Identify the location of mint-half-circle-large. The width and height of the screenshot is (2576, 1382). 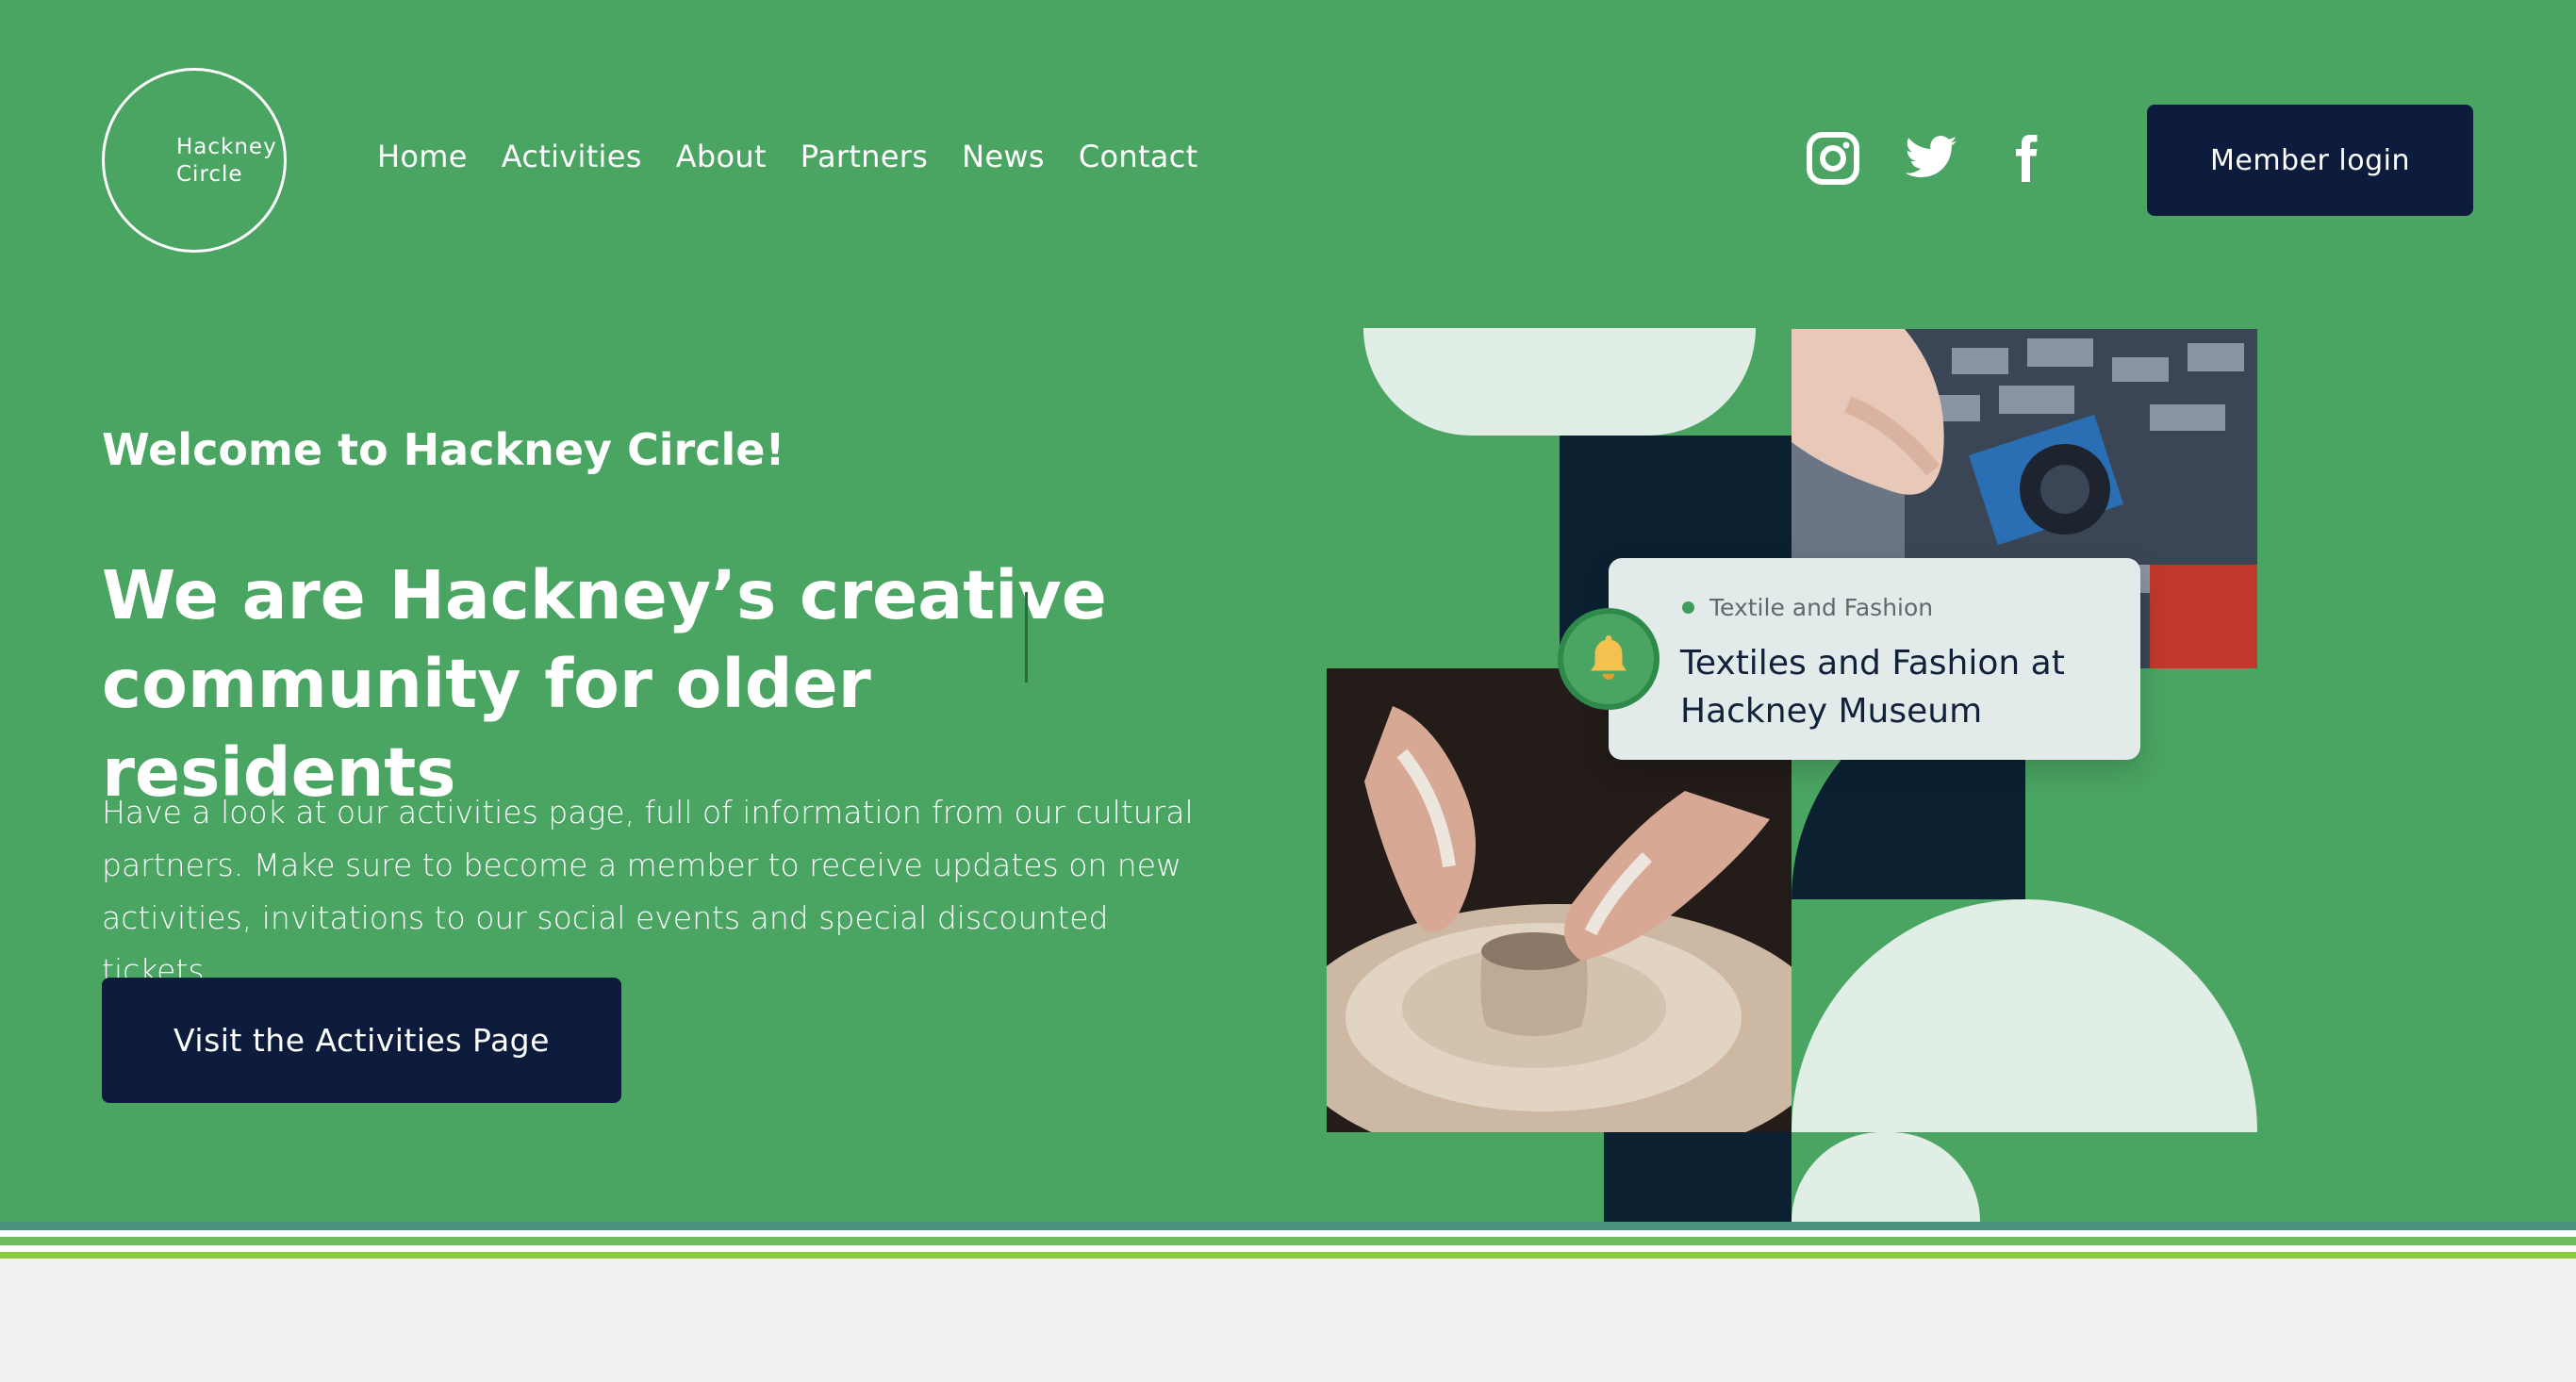
(2024, 1015).